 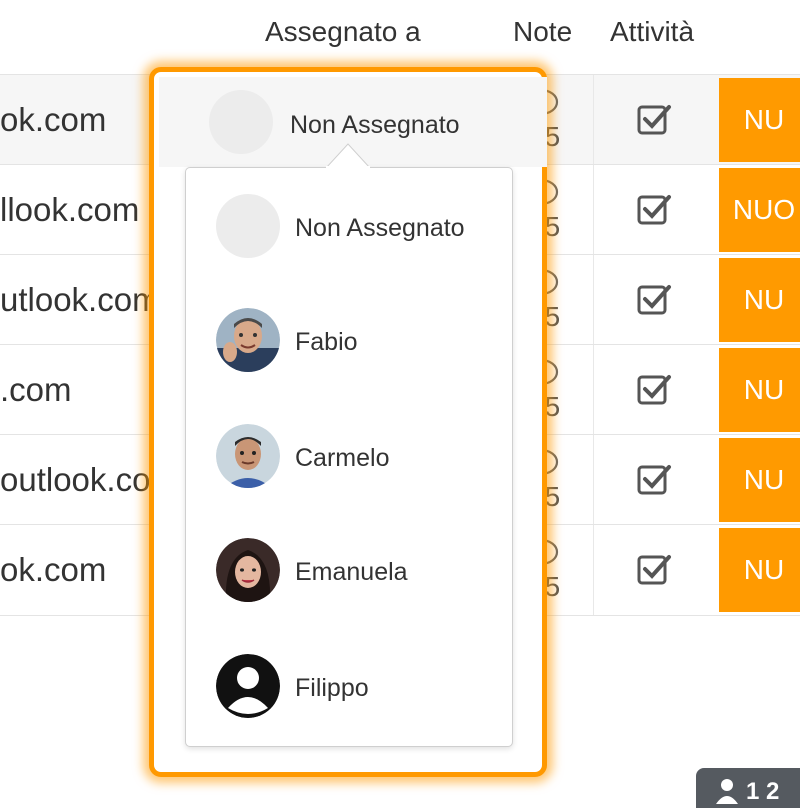 What do you see at coordinates (763, 791) in the screenshot?
I see `online-users-count: 1 2` at bounding box center [763, 791].